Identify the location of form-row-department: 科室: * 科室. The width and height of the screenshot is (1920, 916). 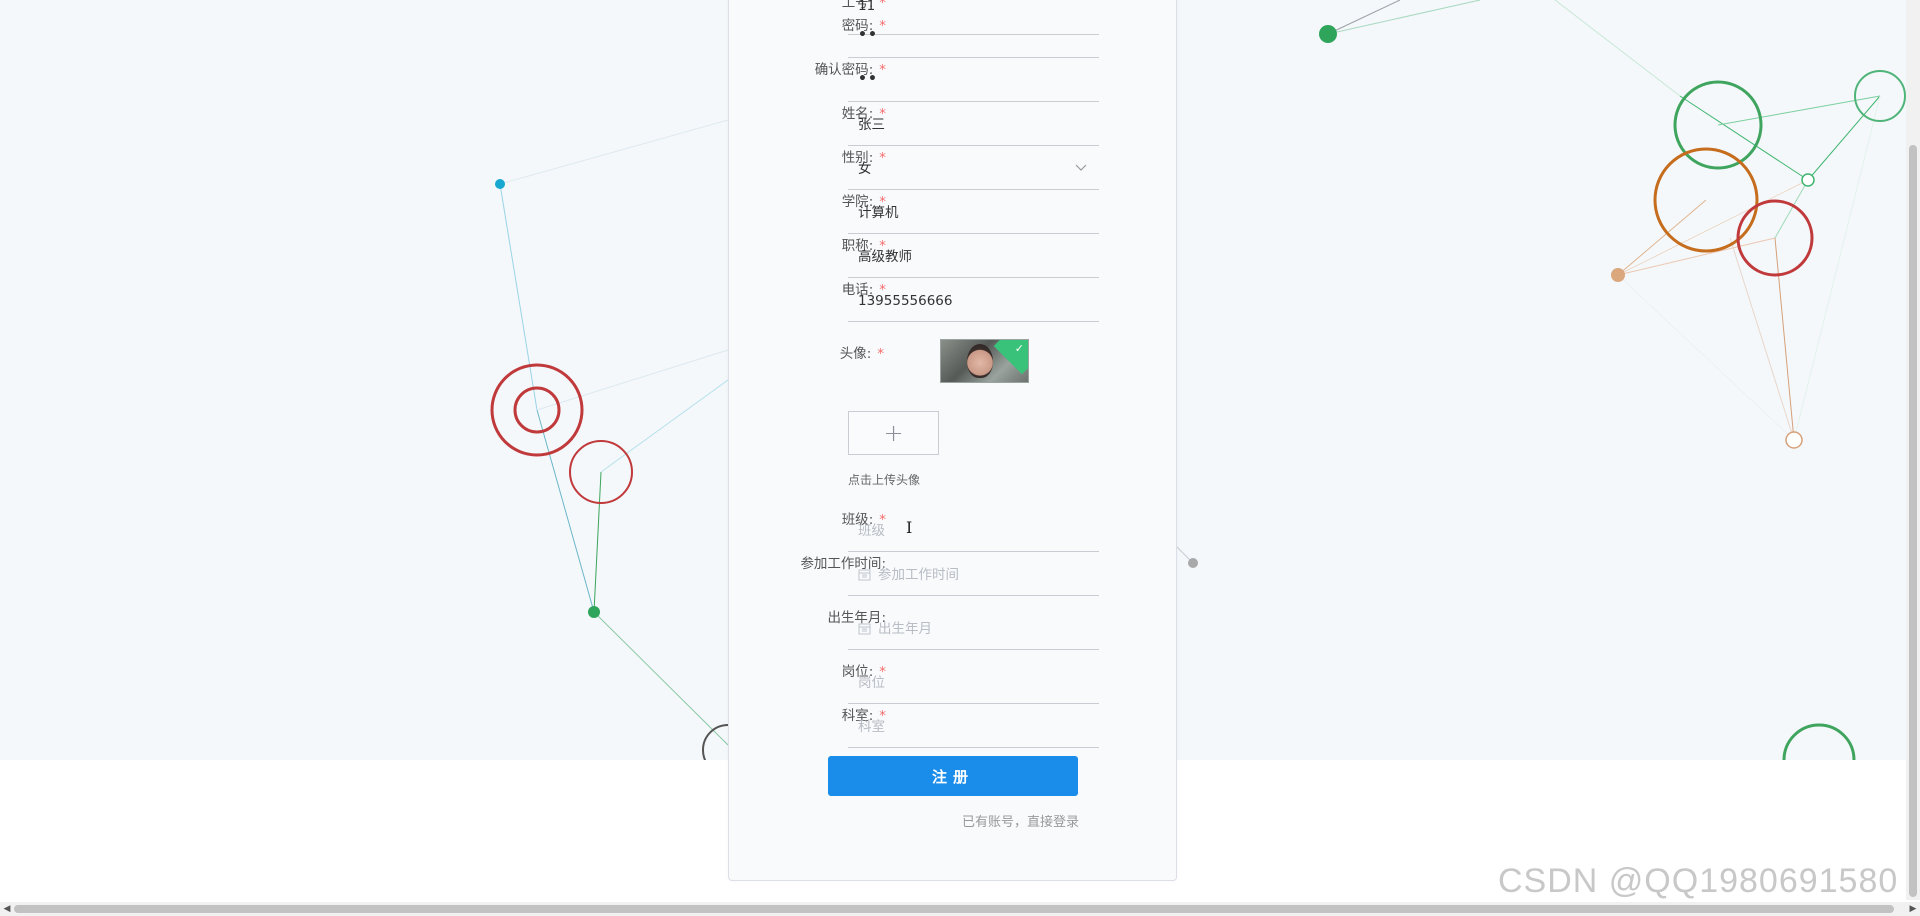
(953, 726).